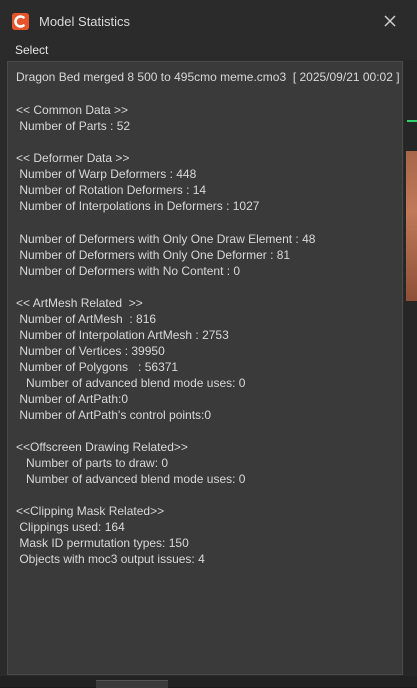 This screenshot has width=417, height=688. What do you see at coordinates (72, 399) in the screenshot?
I see `artpath-count: Number of ArtPath:0` at bounding box center [72, 399].